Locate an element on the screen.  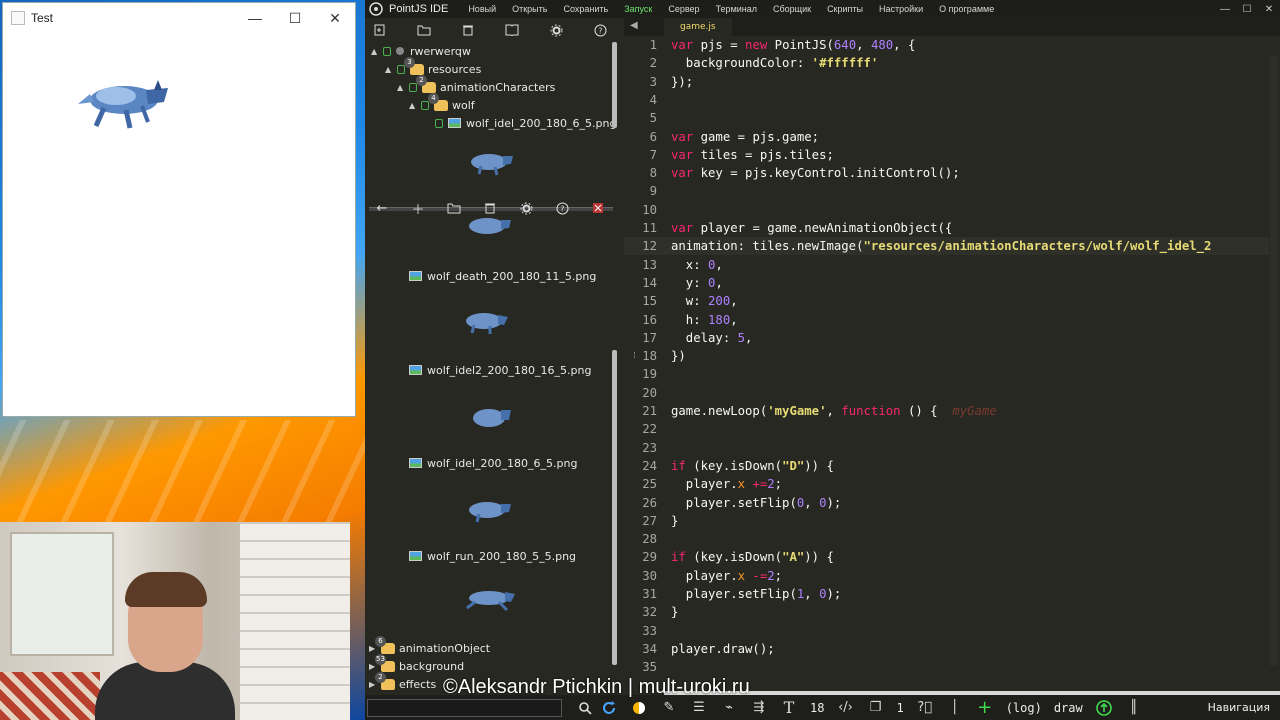
code-token: , is located at coordinates (812, 502).